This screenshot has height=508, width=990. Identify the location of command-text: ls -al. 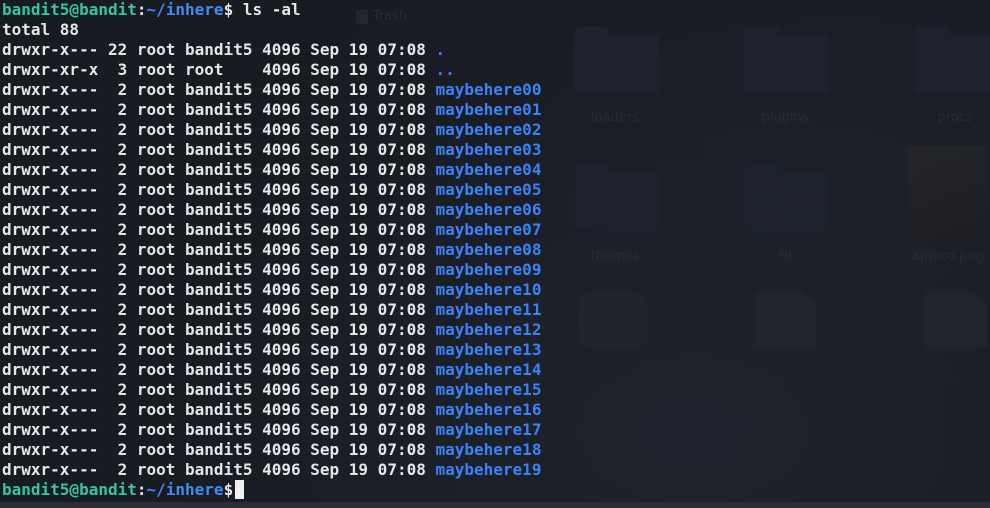
(267, 9).